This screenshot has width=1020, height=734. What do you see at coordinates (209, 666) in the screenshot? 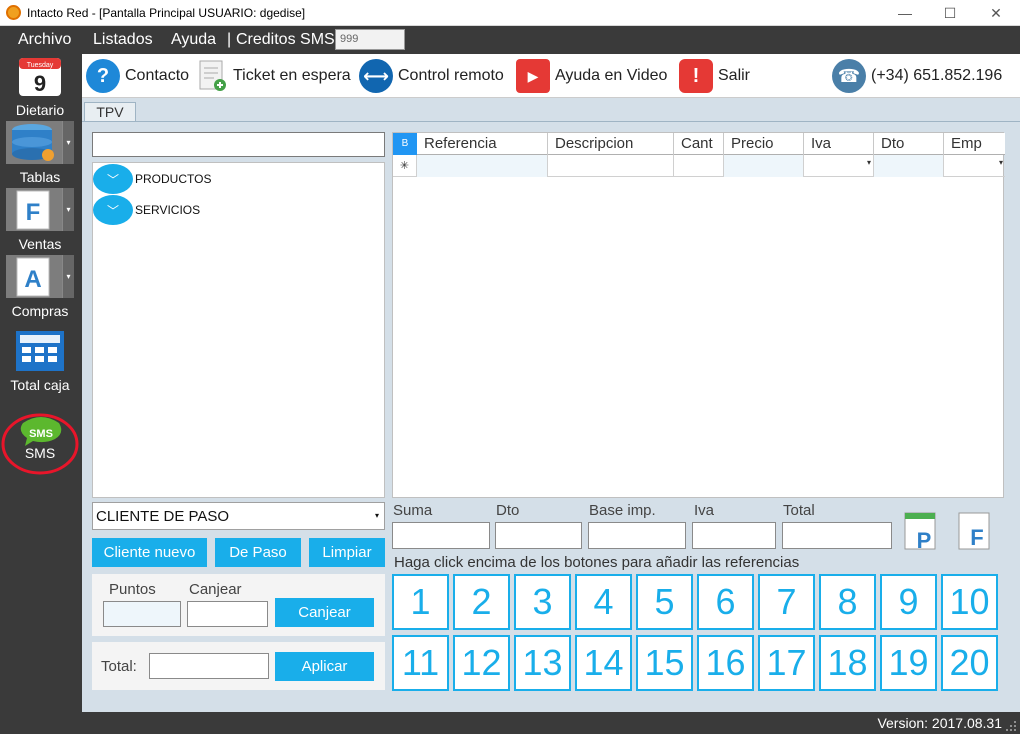
I see `total-field` at bounding box center [209, 666].